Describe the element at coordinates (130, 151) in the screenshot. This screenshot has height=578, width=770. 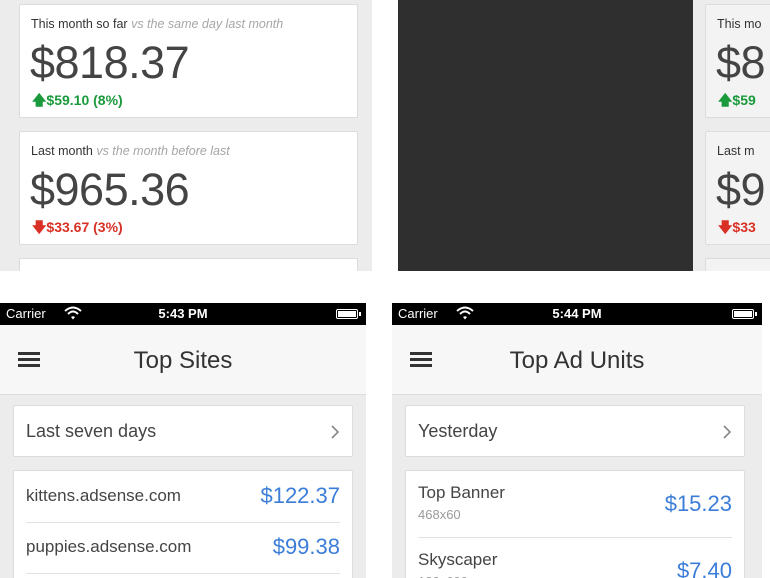
I see `last-month-caption: Last month vs the month before last` at that location.